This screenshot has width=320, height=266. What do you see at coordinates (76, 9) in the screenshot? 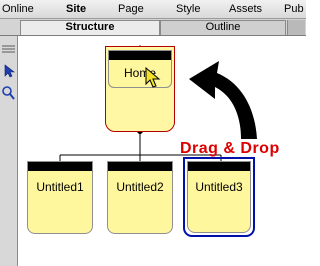
I see `menu-site: Site` at bounding box center [76, 9].